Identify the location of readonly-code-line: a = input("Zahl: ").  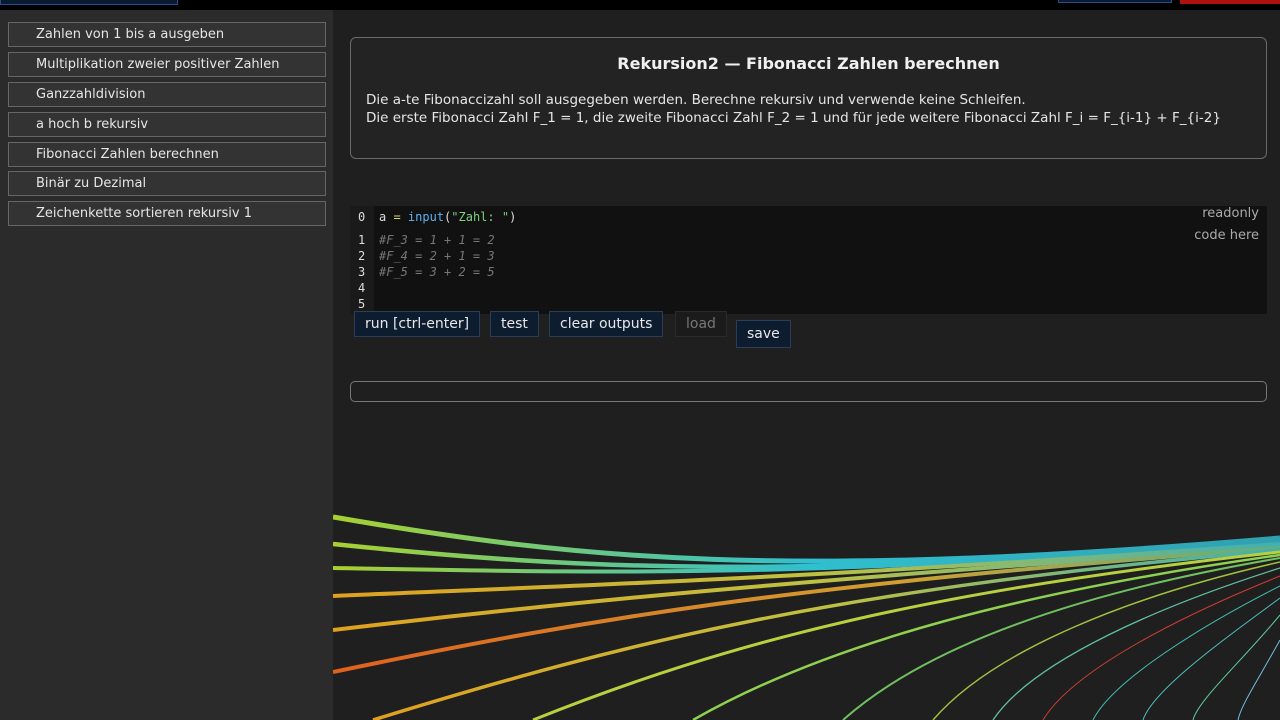
(447, 217).